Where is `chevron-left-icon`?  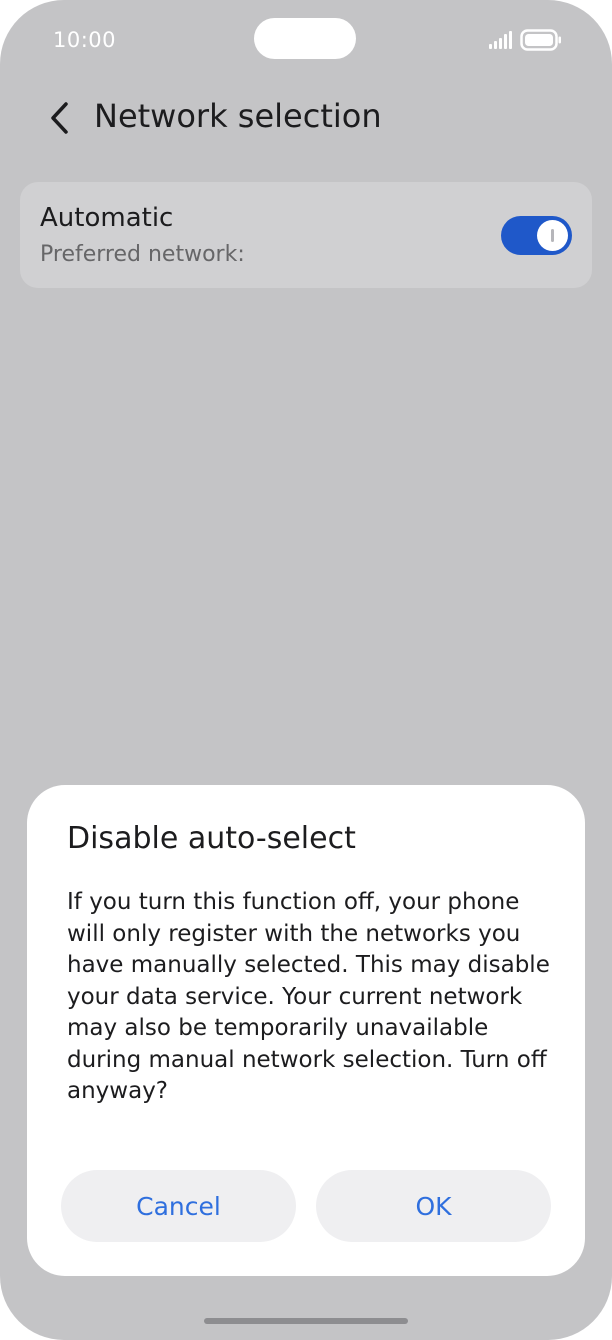 chevron-left-icon is located at coordinates (59, 118).